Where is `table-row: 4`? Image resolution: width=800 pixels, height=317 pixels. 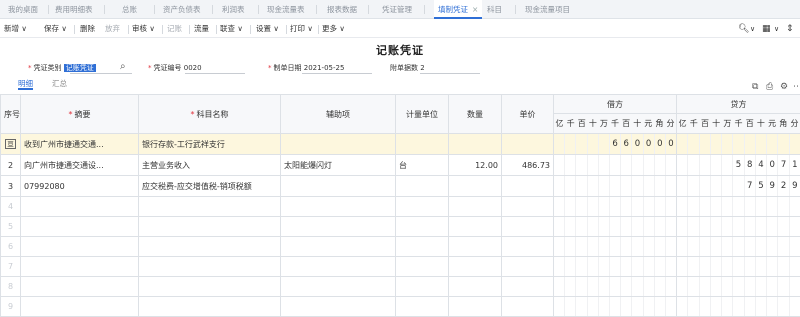
table-row: 4 is located at coordinates (400, 207).